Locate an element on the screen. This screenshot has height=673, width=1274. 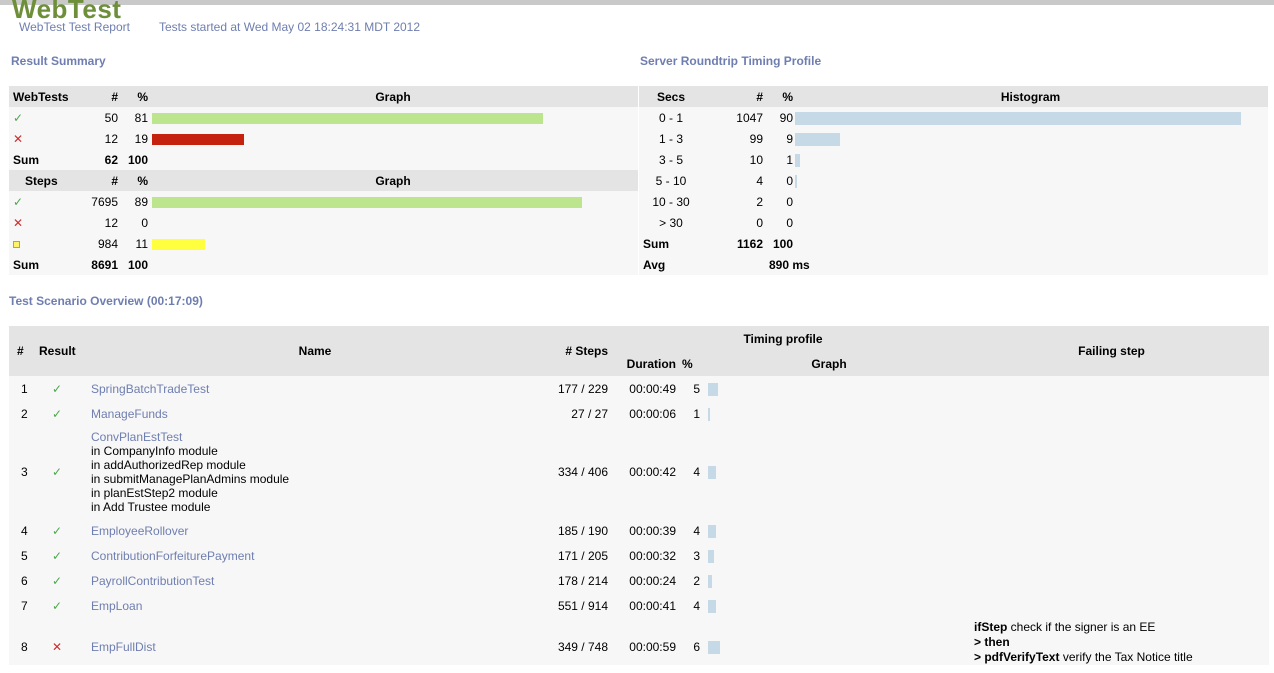
steps-count: 334 / 406 is located at coordinates (582, 472).